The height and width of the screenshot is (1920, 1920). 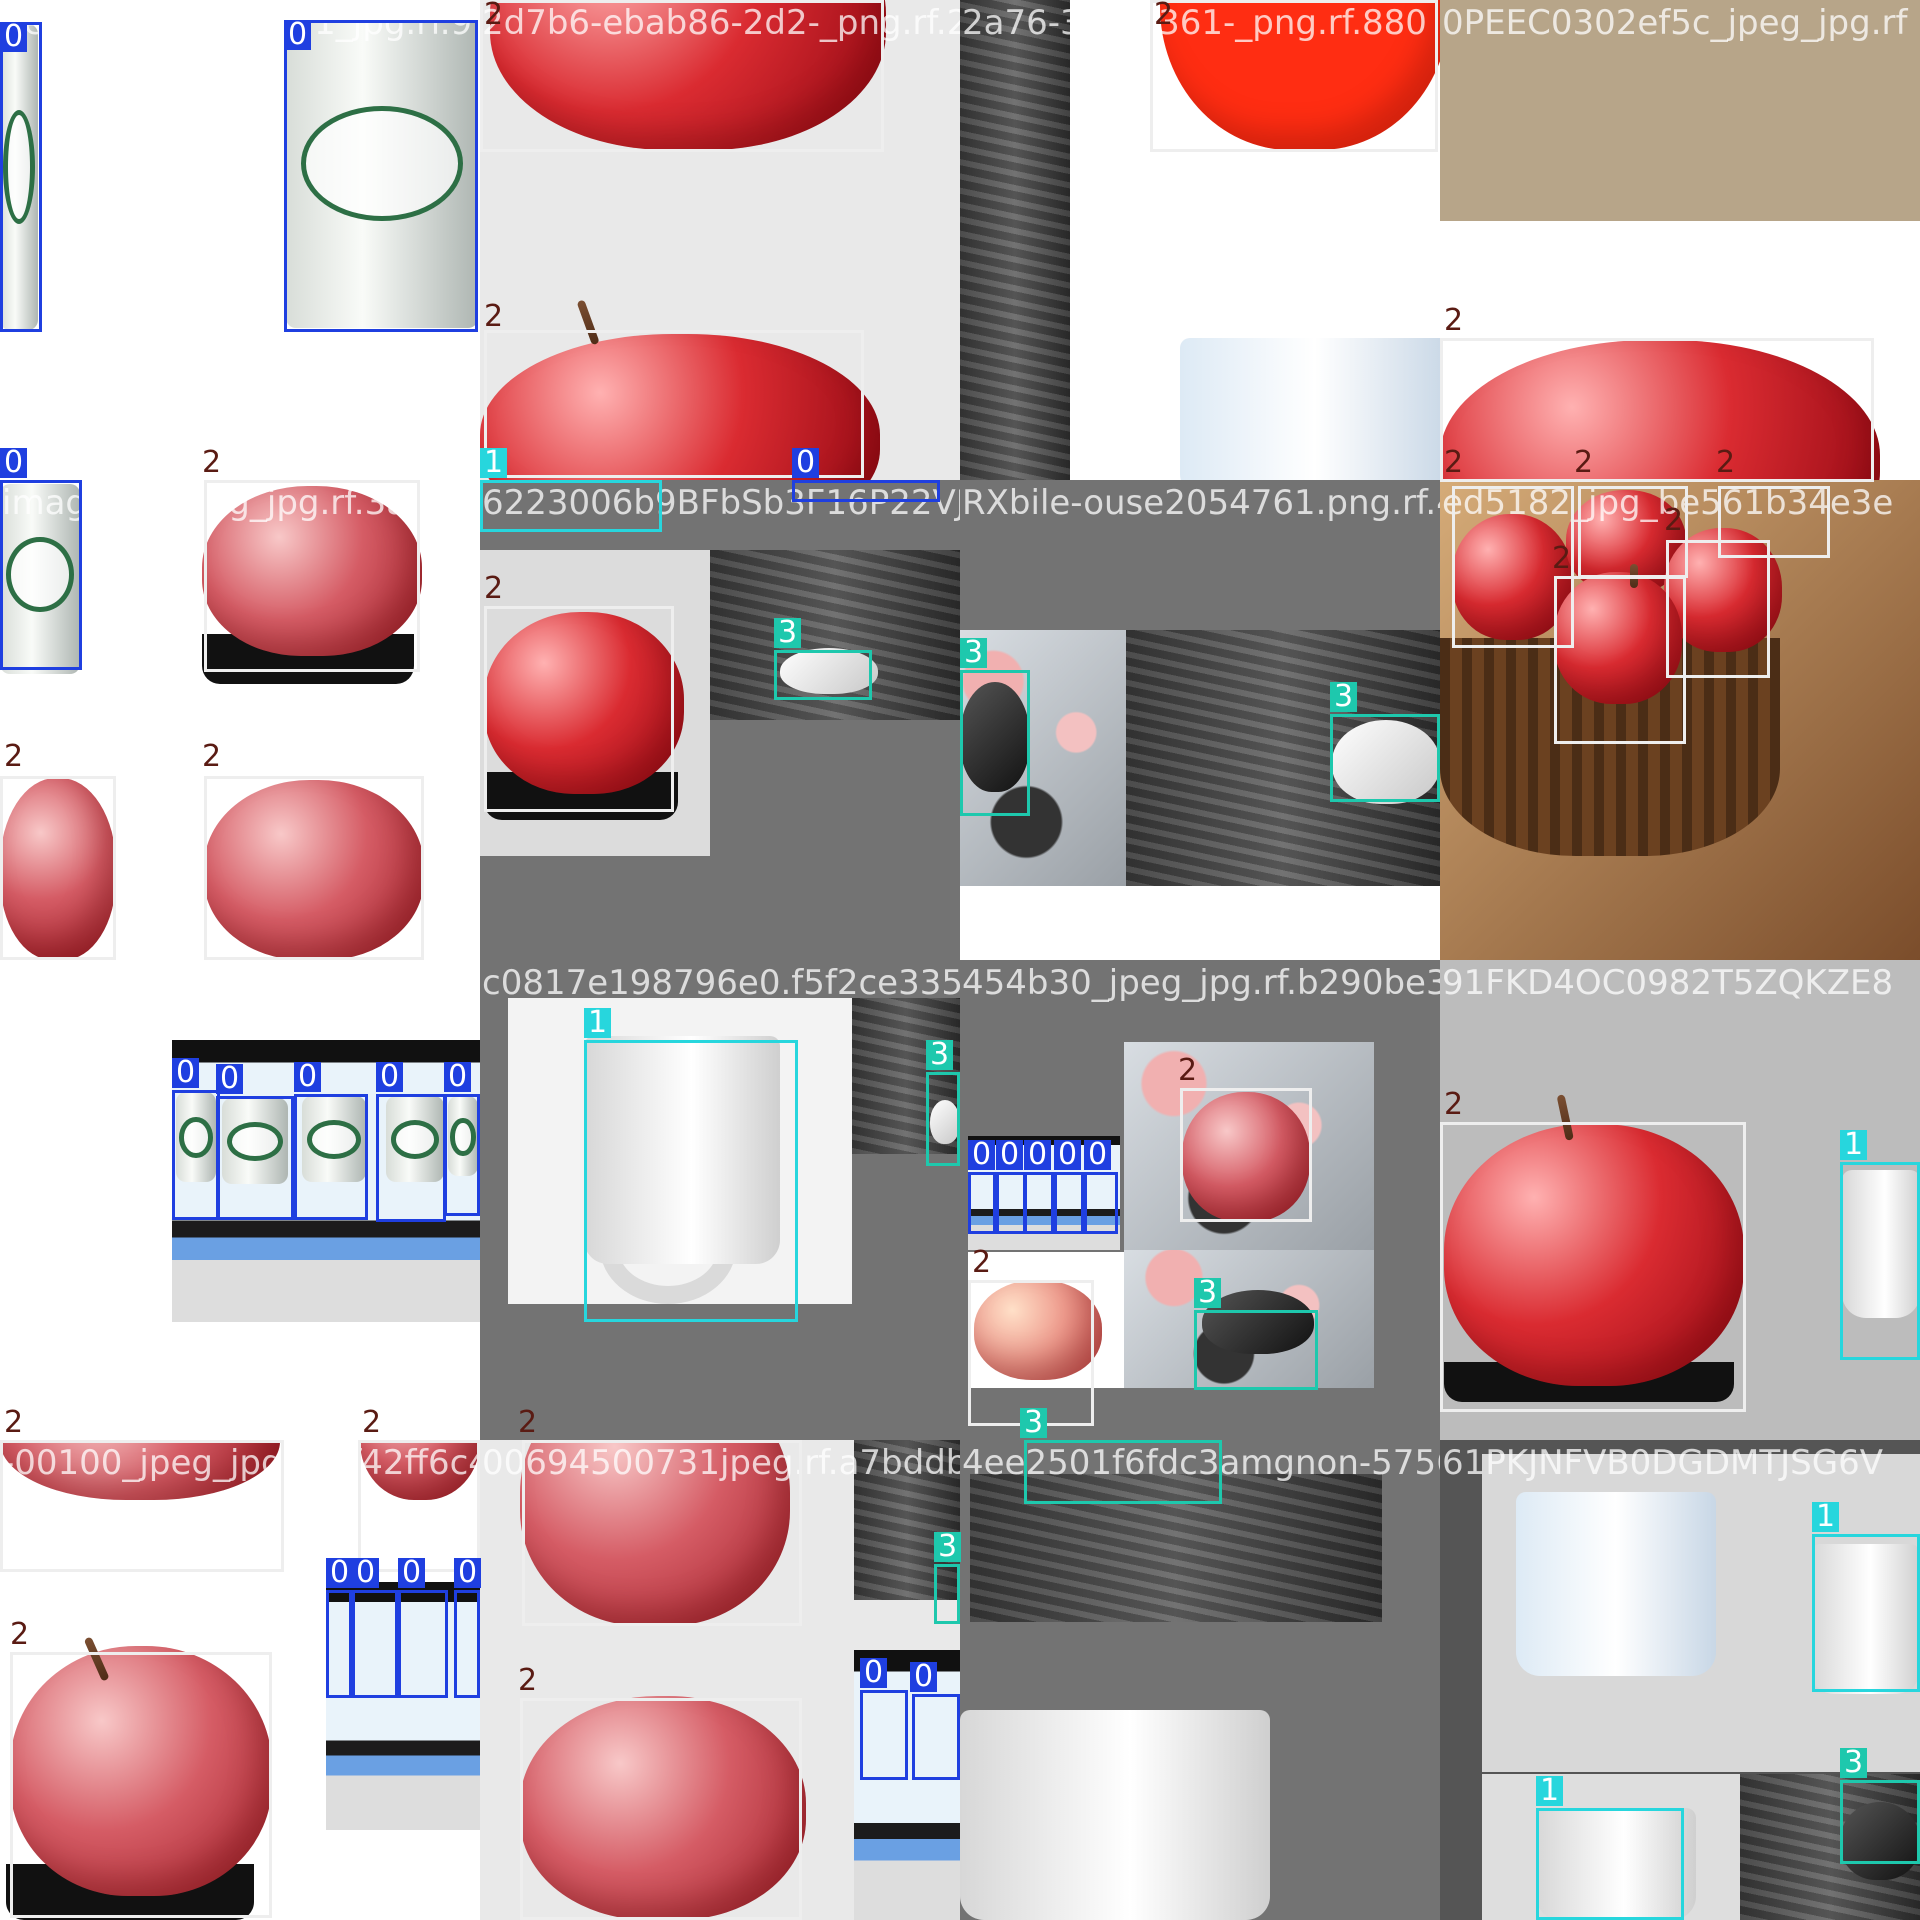 What do you see at coordinates (1115, 1815) in the screenshot?
I see `glass-mug` at bounding box center [1115, 1815].